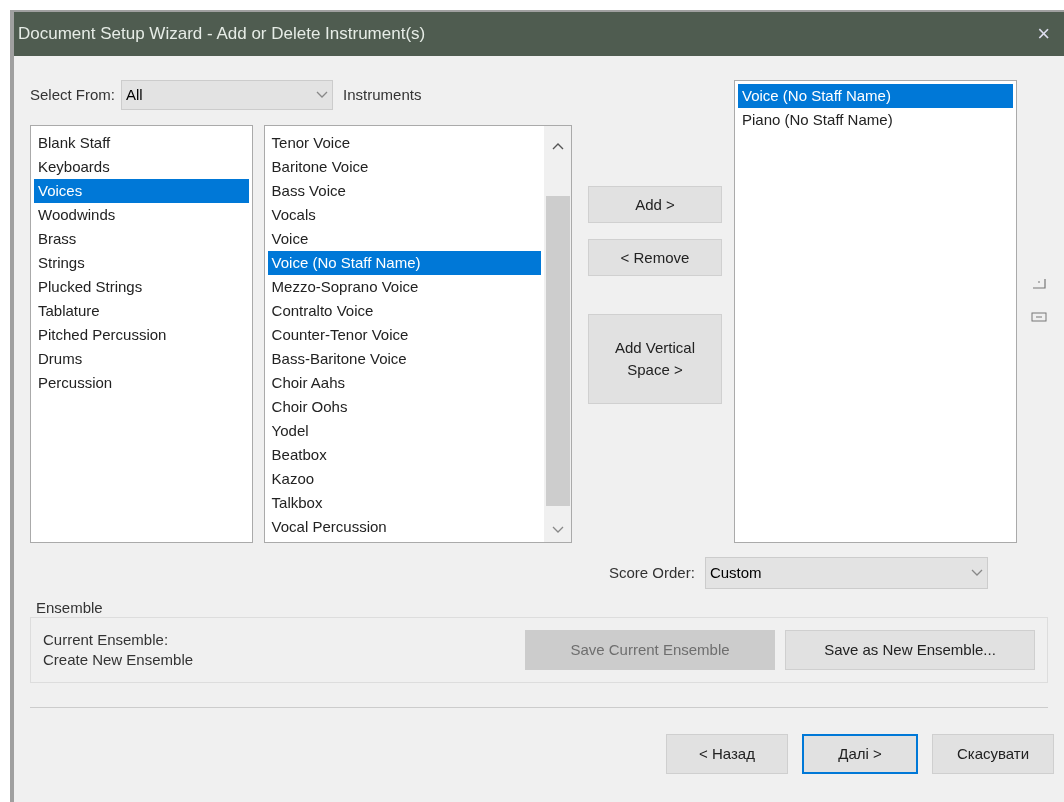 The width and height of the screenshot is (1064, 802). I want to click on scroll-up-icon, so click(557, 146).